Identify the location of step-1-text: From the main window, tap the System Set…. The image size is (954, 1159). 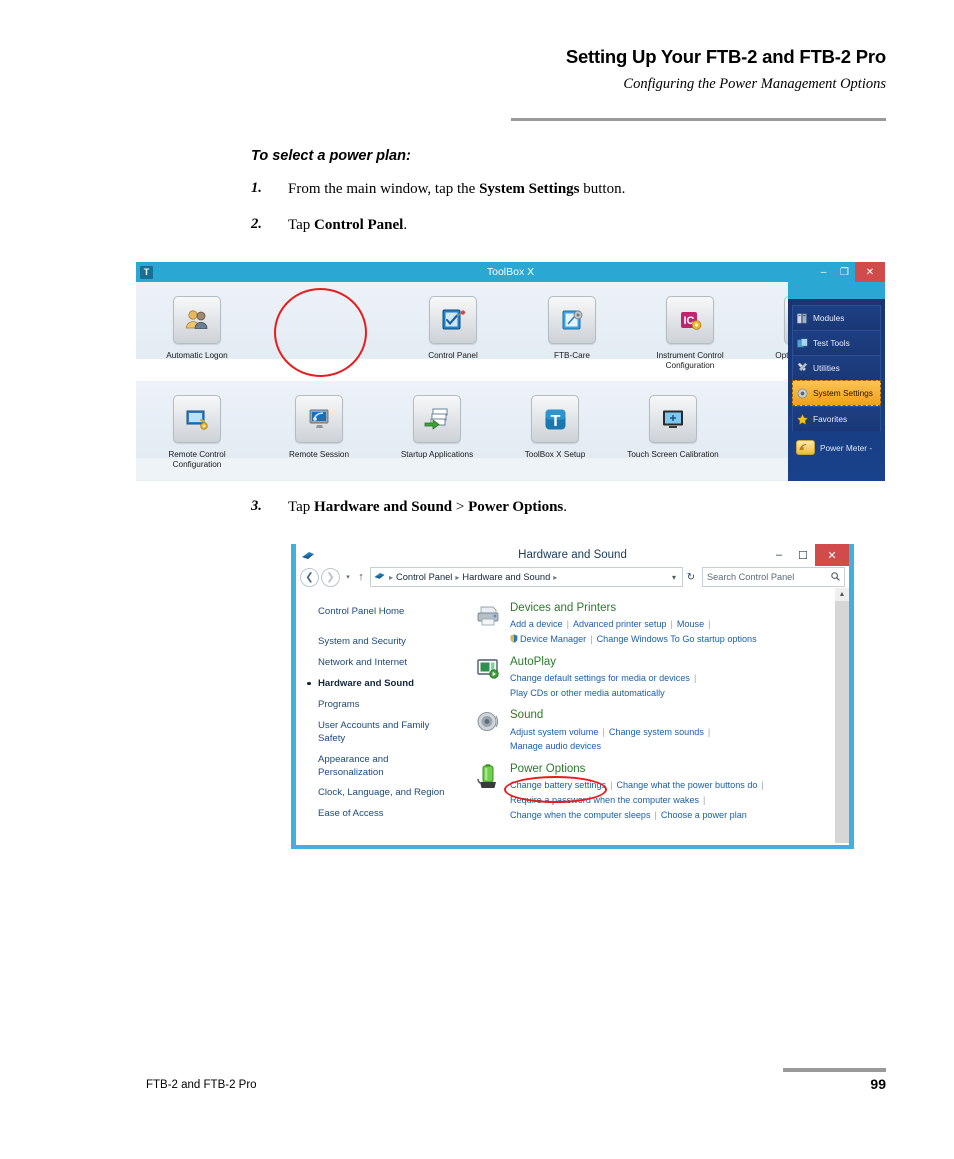
(457, 189).